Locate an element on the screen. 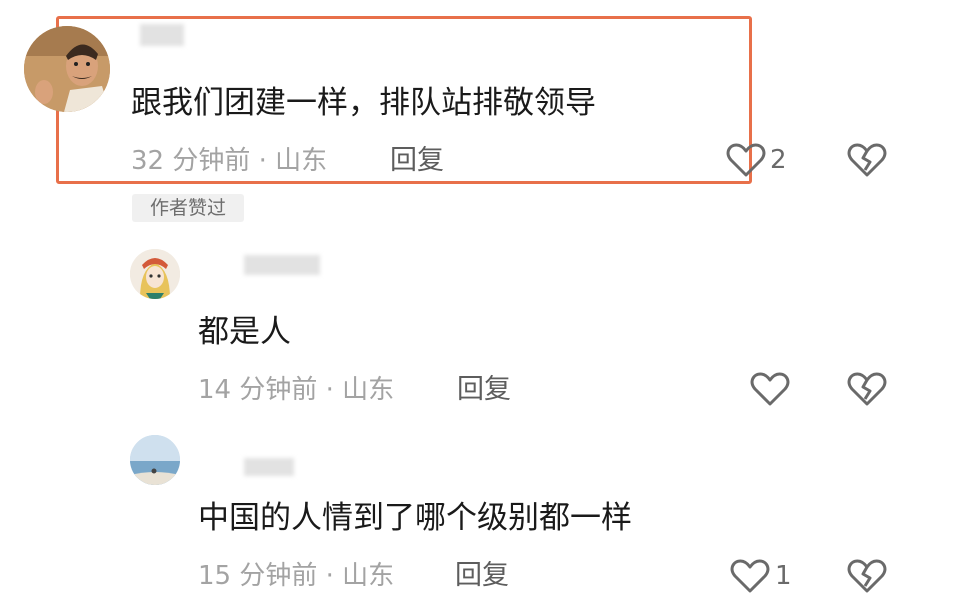 The height and width of the screenshot is (605, 960). anime-girl-avatar-image is located at coordinates (155, 274).